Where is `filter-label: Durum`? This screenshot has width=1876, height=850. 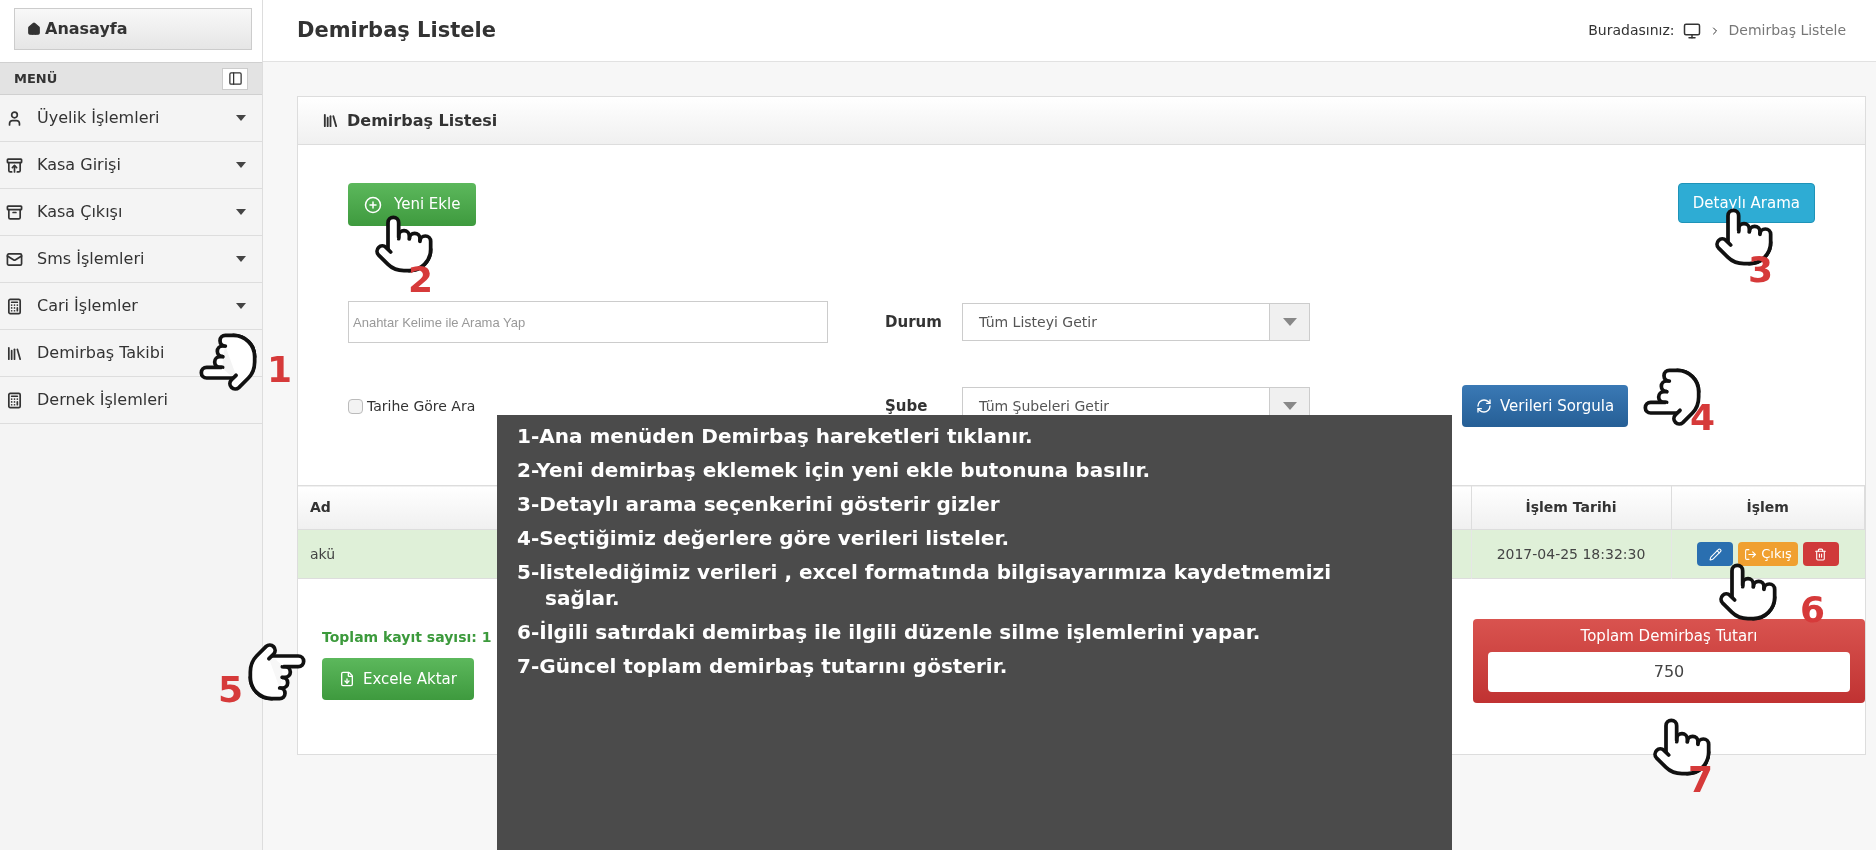
filter-label: Durum is located at coordinates (914, 322).